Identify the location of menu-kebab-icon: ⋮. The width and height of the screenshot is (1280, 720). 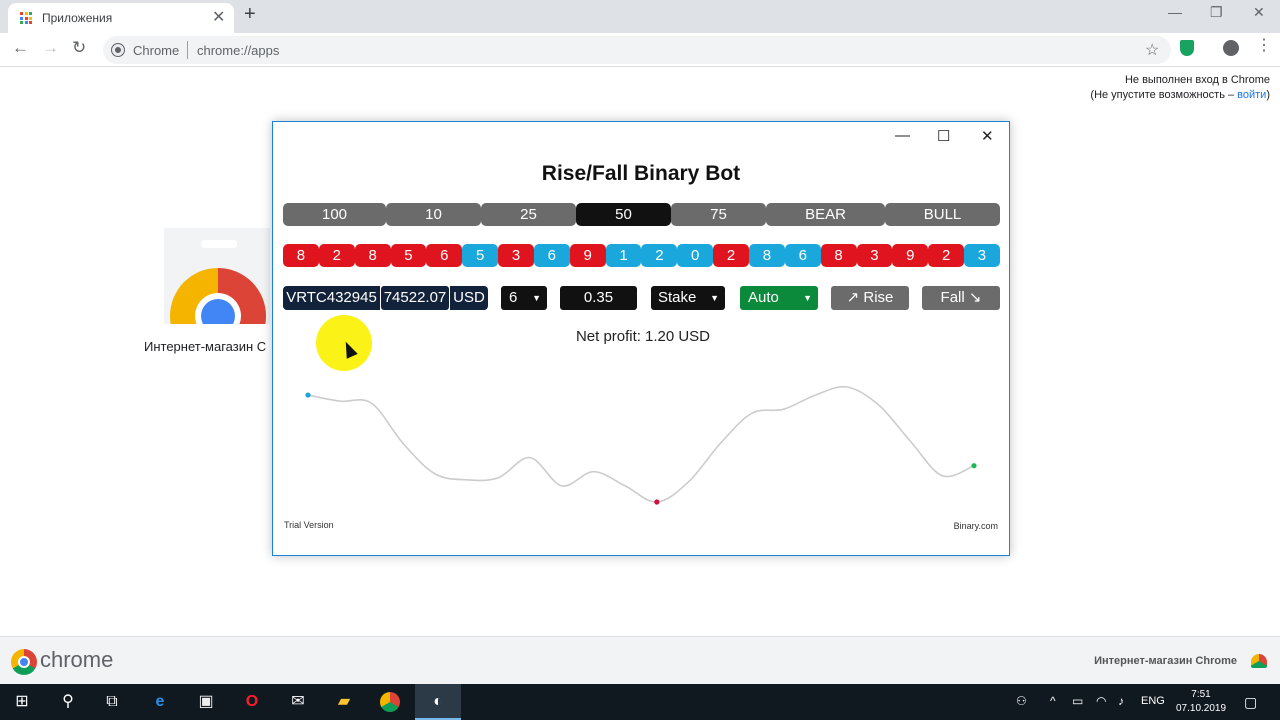
(1264, 46).